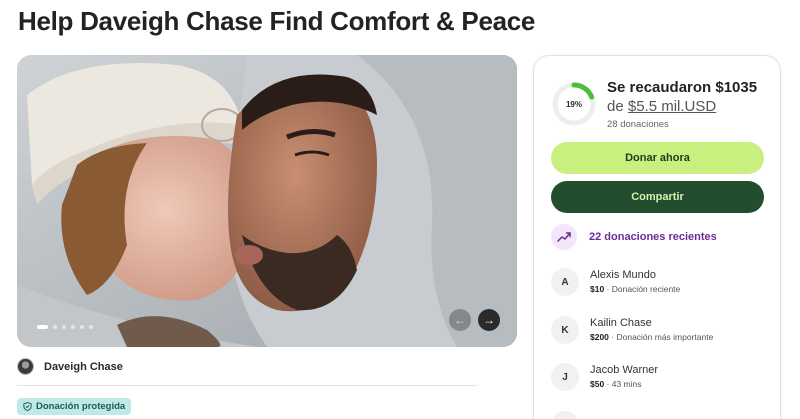 The width and height of the screenshot is (800, 419). What do you see at coordinates (599, 337) in the screenshot?
I see `donor-amount: $200` at bounding box center [599, 337].